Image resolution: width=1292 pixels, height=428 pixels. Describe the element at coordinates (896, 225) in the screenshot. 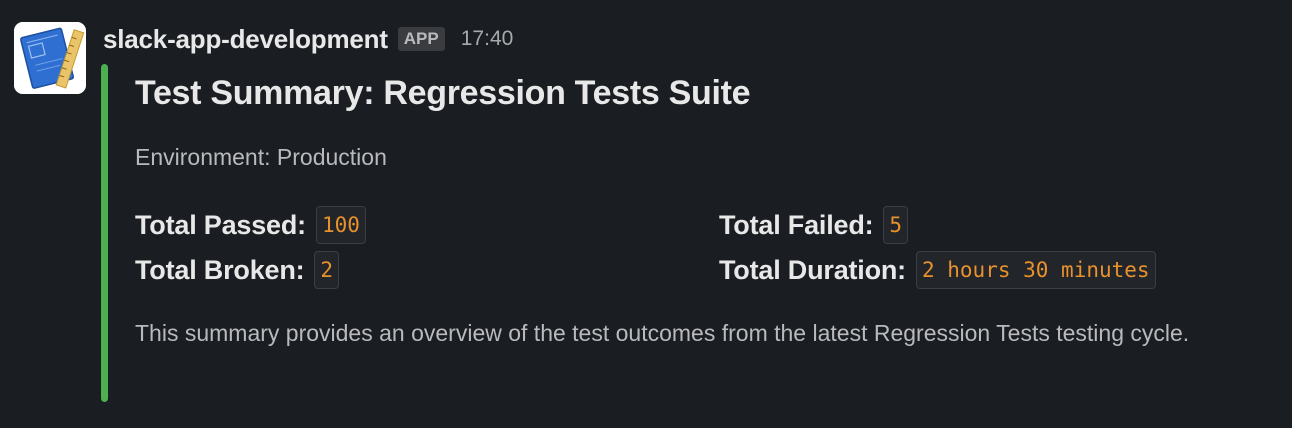

I see `field-value-code: 5` at that location.